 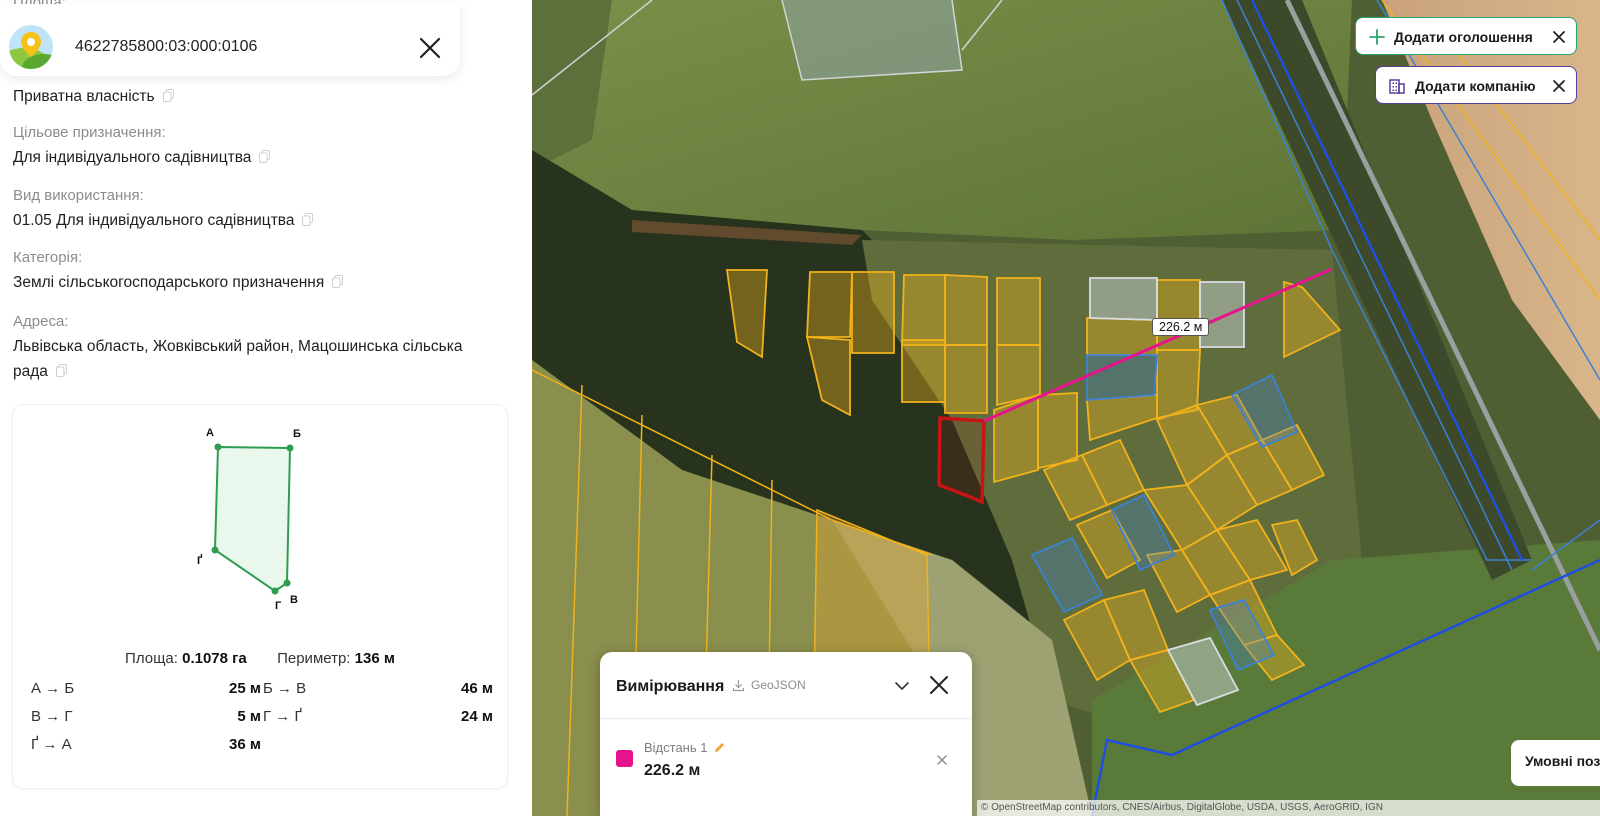 I want to click on map-pin-logo-icon, so click(x=31, y=47).